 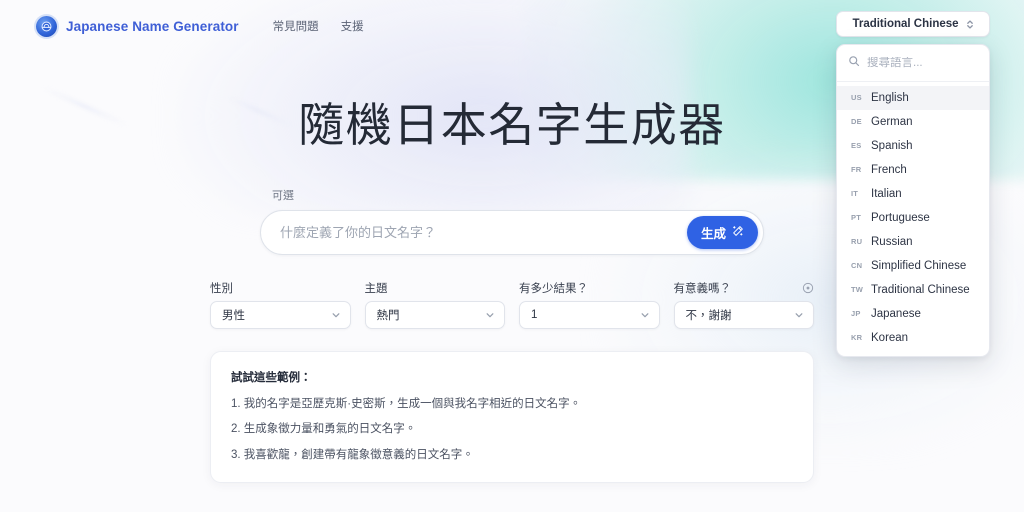 What do you see at coordinates (856, 217) in the screenshot?
I see `country-code-pt: pt` at bounding box center [856, 217].